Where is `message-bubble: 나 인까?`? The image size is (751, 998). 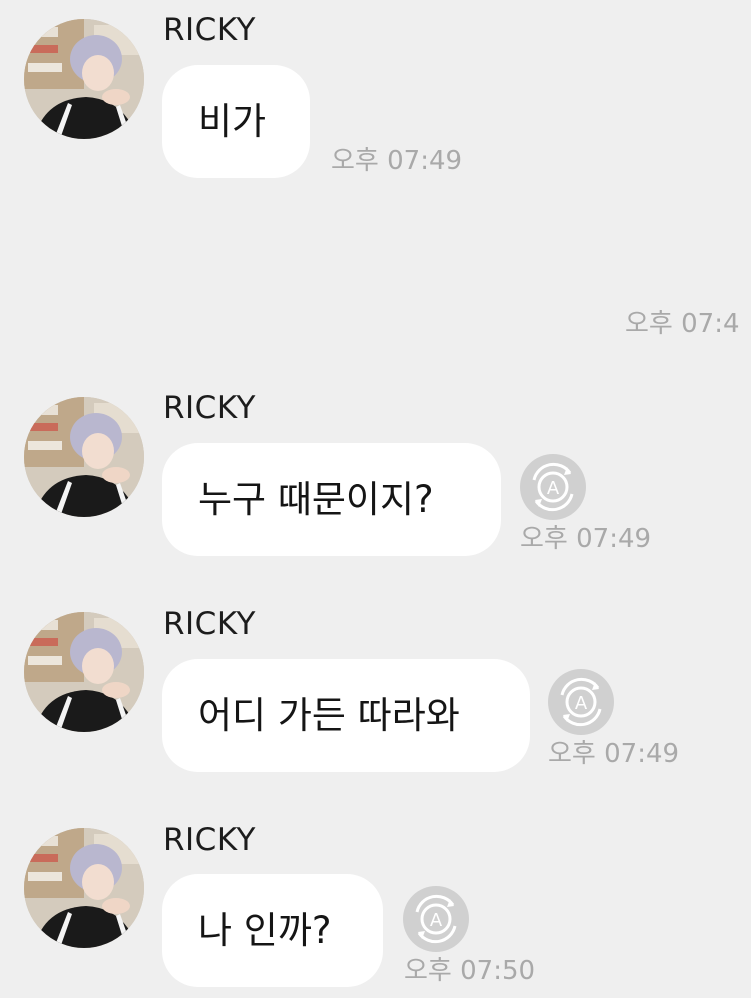
message-bubble: 나 인까? is located at coordinates (272, 930).